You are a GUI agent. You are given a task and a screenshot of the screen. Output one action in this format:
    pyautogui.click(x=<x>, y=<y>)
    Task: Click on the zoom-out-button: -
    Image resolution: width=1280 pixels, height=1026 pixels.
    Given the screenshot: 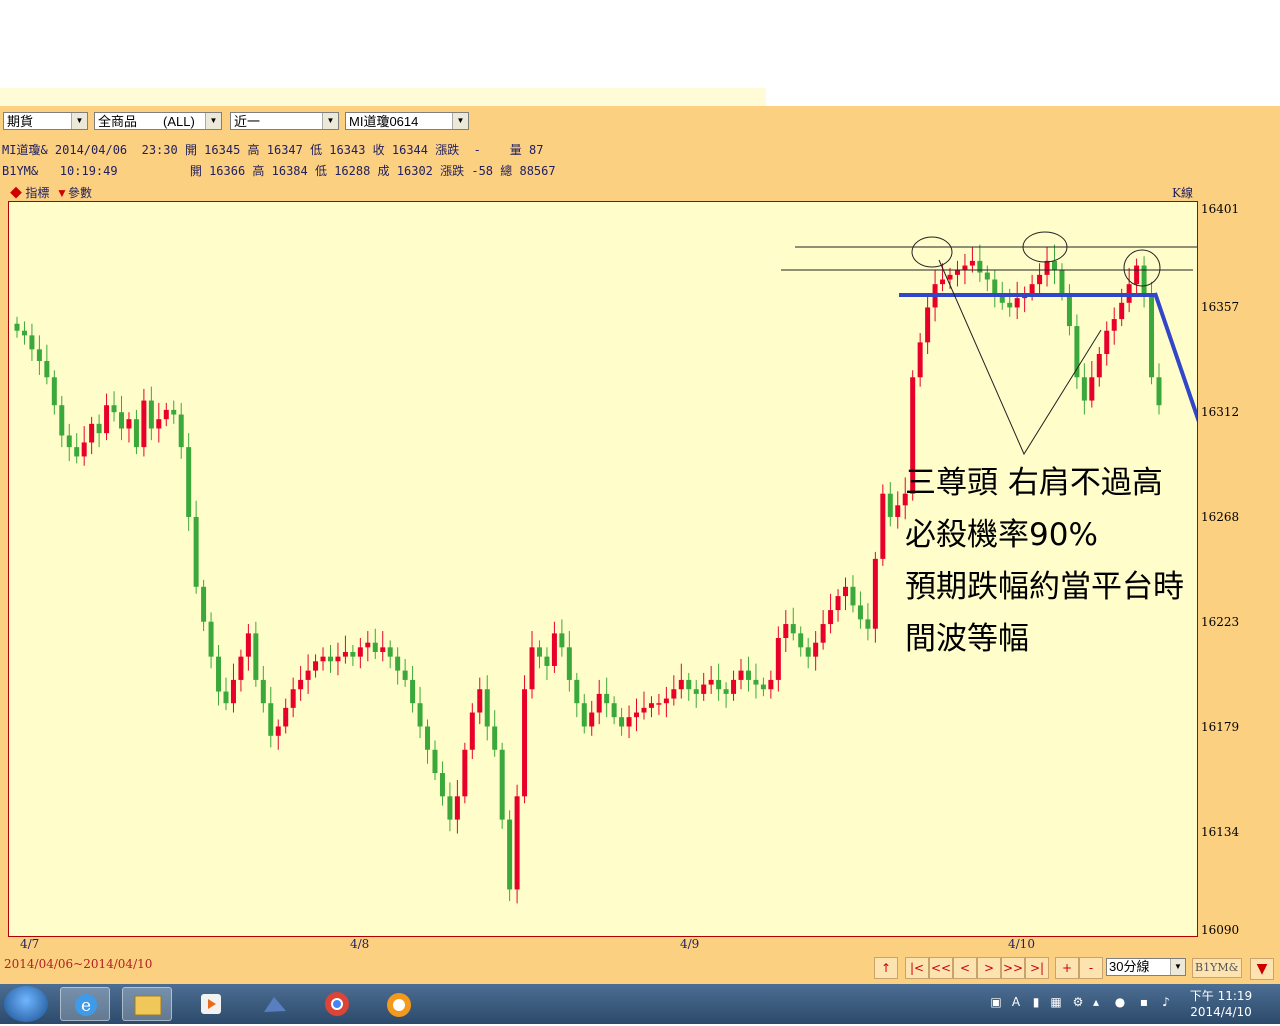 What is the action you would take?
    pyautogui.click(x=1091, y=968)
    